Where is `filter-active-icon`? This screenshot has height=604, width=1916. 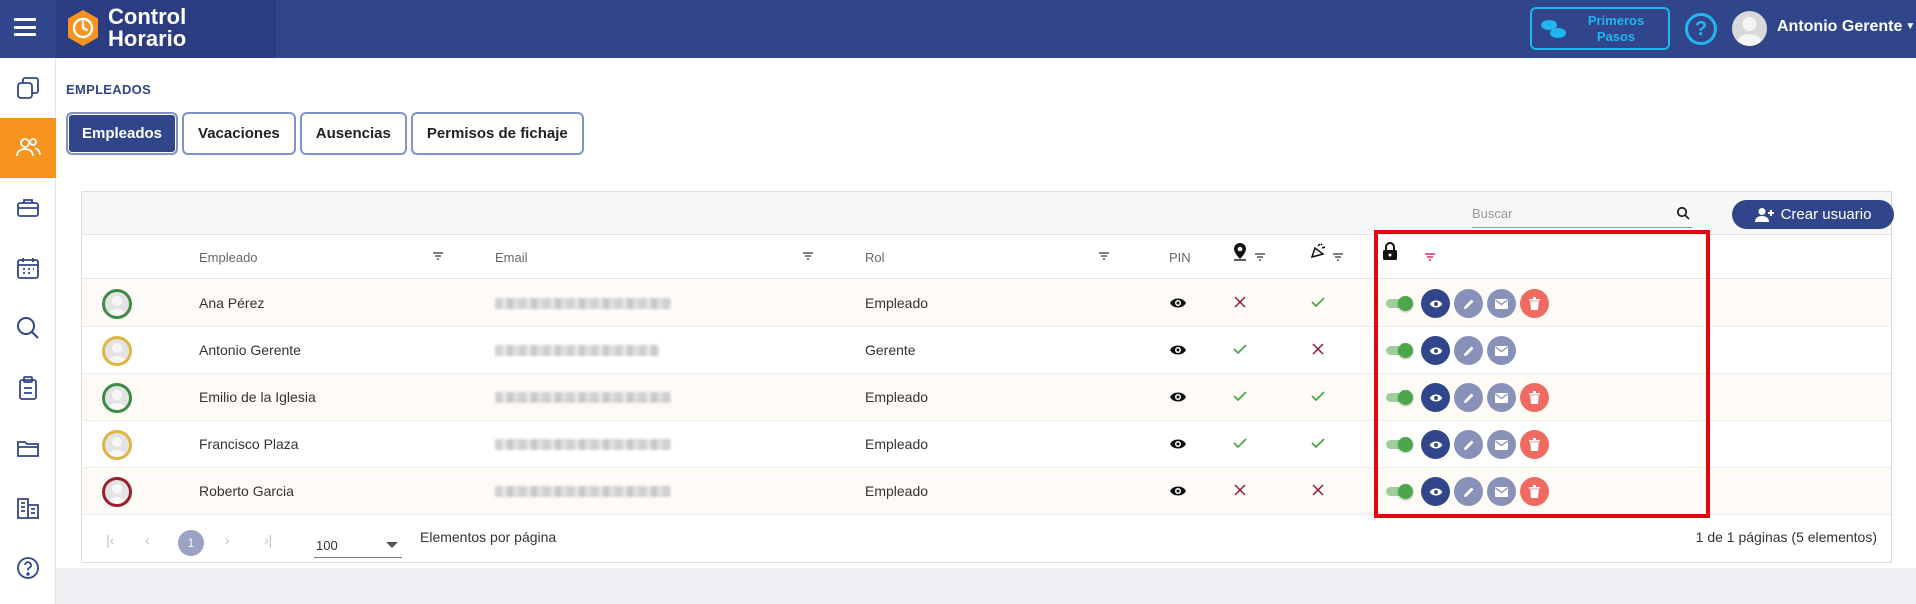 filter-active-icon is located at coordinates (1430, 257).